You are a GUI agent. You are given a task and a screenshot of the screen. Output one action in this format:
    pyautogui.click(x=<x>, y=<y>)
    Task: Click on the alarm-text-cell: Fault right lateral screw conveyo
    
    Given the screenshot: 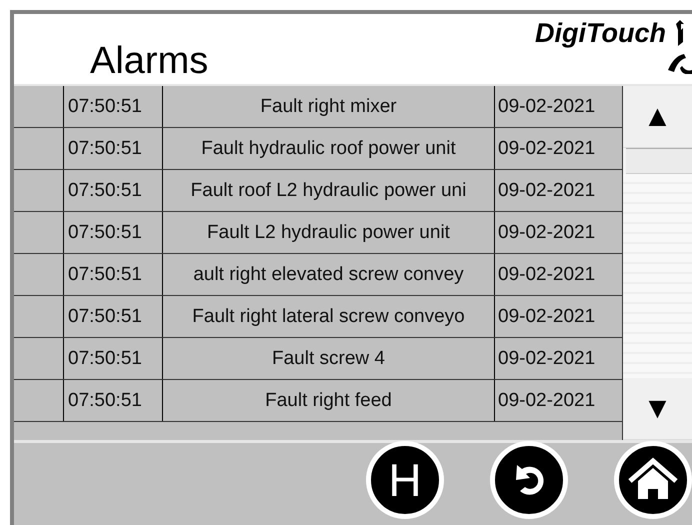 What is the action you would take?
    pyautogui.click(x=329, y=316)
    